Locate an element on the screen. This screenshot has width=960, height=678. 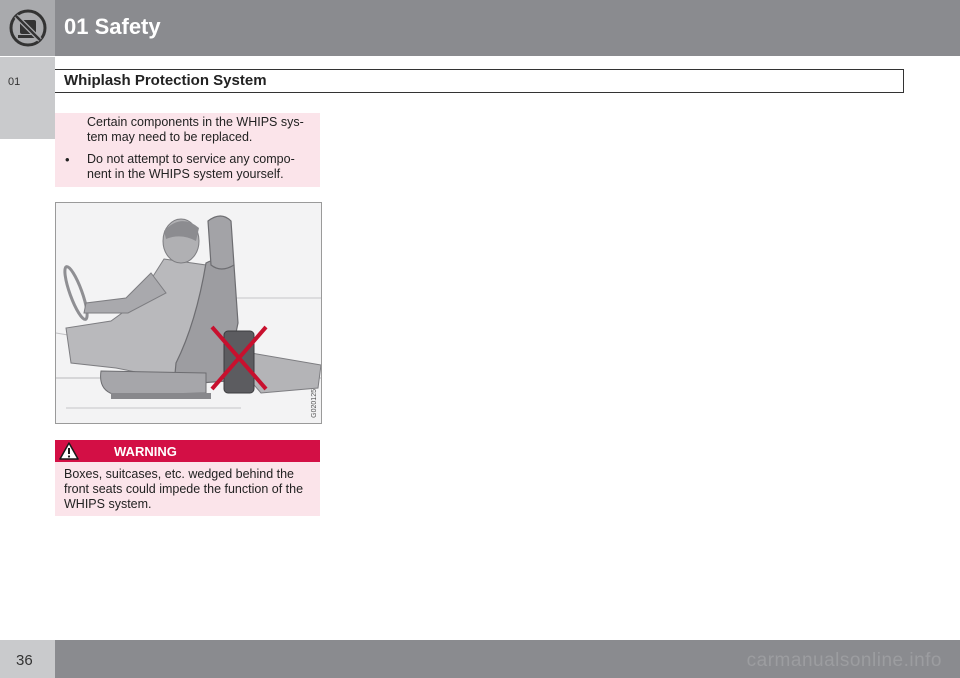
page-footer: 36 carmanualsonline.info is located at coordinates (480, 659).